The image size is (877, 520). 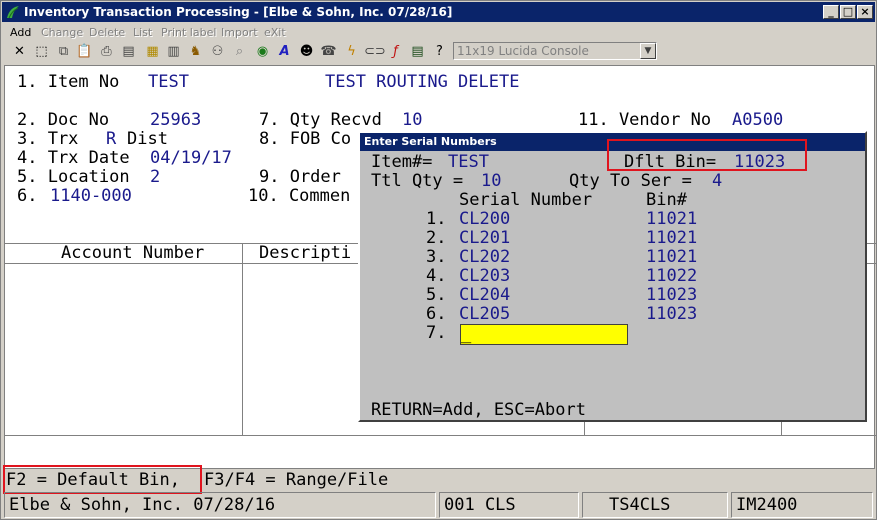 I want to click on serial-number-input: _, so click(x=544, y=334).